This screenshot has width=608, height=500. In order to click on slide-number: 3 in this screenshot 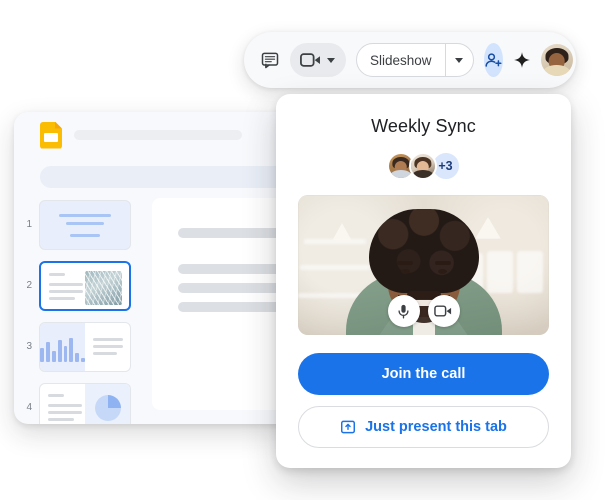, I will do `click(29, 346)`.